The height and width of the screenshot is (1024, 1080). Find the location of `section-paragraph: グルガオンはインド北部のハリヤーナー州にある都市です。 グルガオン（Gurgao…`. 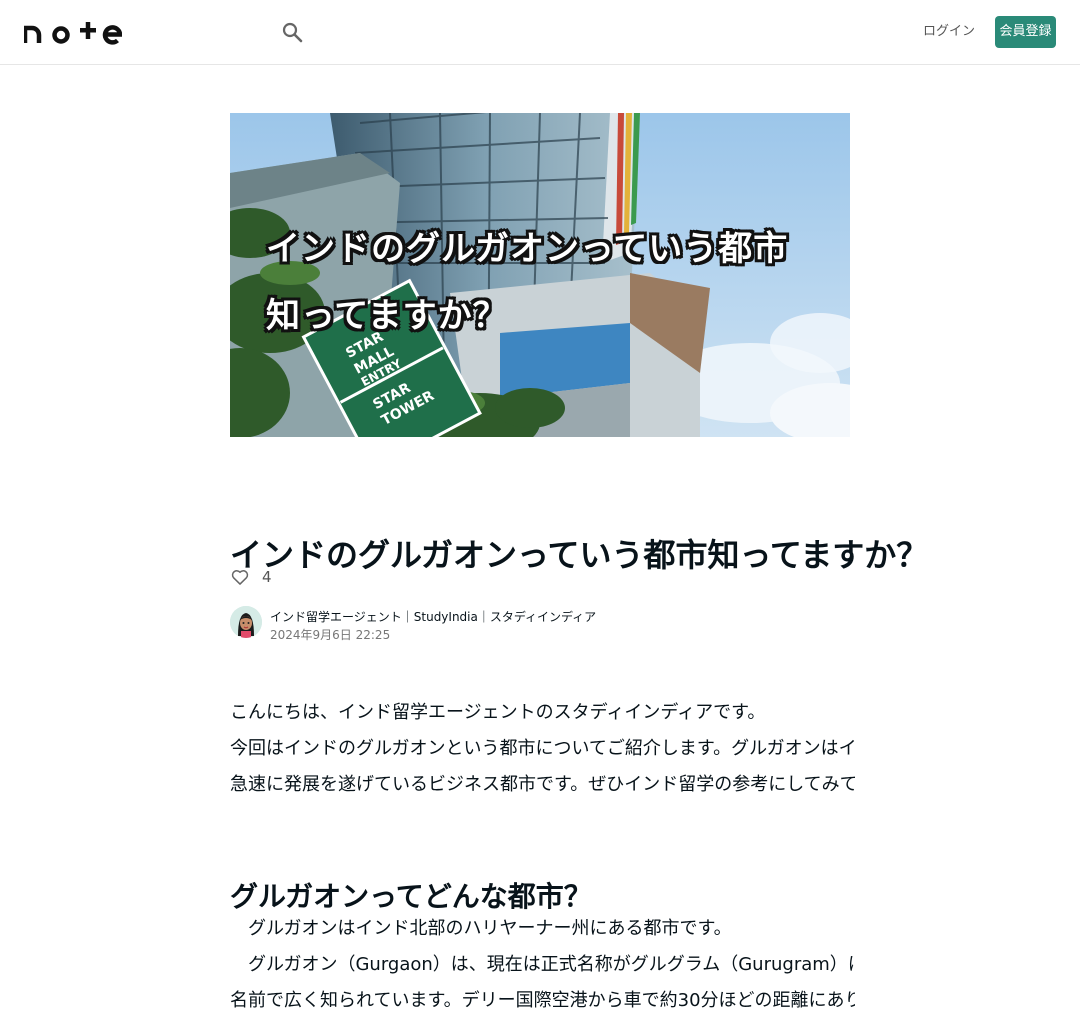

section-paragraph: グルガオンはインド北部のハリヤーナー州にある都市です。 グルガオン（Gurgao… is located at coordinates (542, 965).